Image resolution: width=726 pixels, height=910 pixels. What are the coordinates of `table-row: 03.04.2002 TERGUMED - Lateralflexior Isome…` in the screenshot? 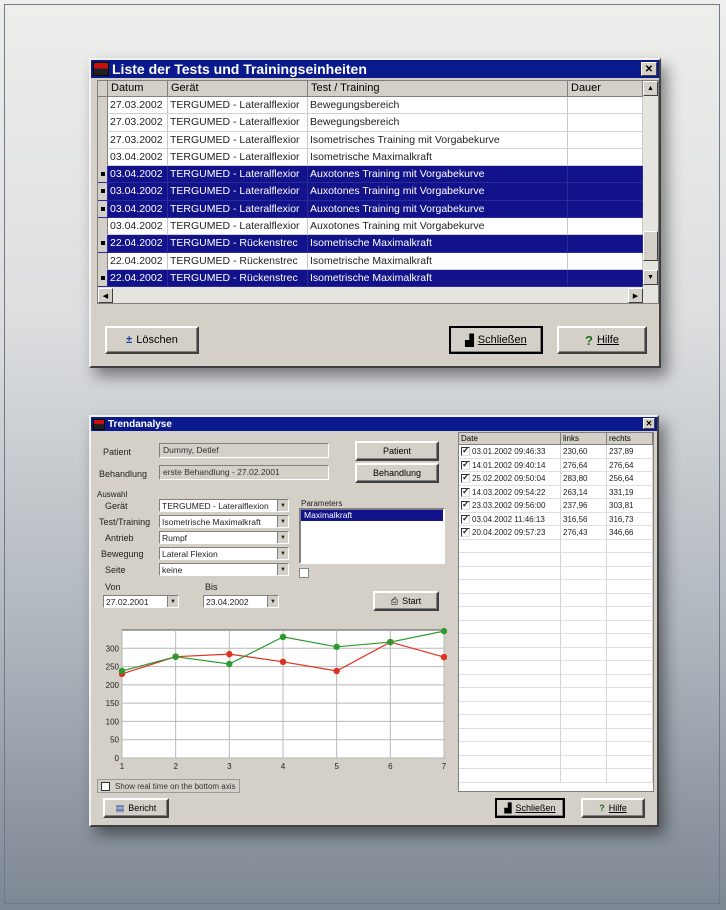 It's located at (378, 157).